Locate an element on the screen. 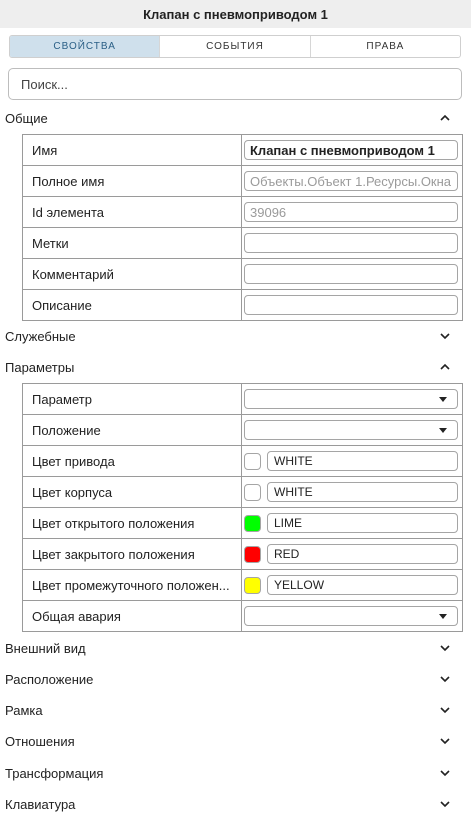  section-transform-label: Трансформация is located at coordinates (54, 773).